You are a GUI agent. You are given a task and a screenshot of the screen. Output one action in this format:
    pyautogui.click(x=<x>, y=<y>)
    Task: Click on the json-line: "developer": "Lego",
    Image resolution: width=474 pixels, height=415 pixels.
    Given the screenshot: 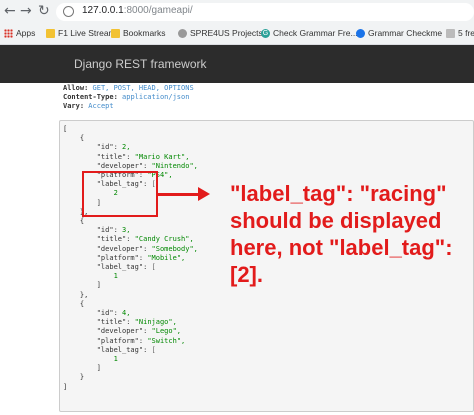 What is the action you would take?
    pyautogui.click(x=139, y=331)
    